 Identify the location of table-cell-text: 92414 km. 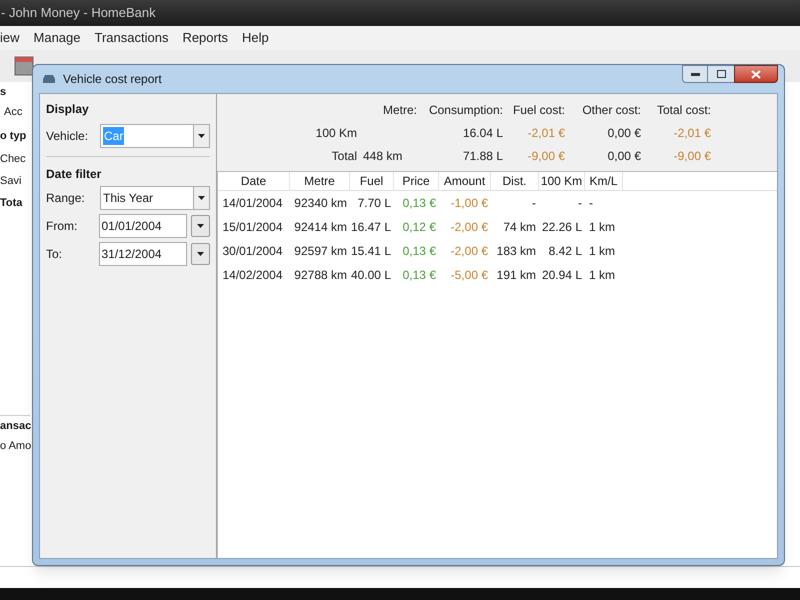
(320, 227).